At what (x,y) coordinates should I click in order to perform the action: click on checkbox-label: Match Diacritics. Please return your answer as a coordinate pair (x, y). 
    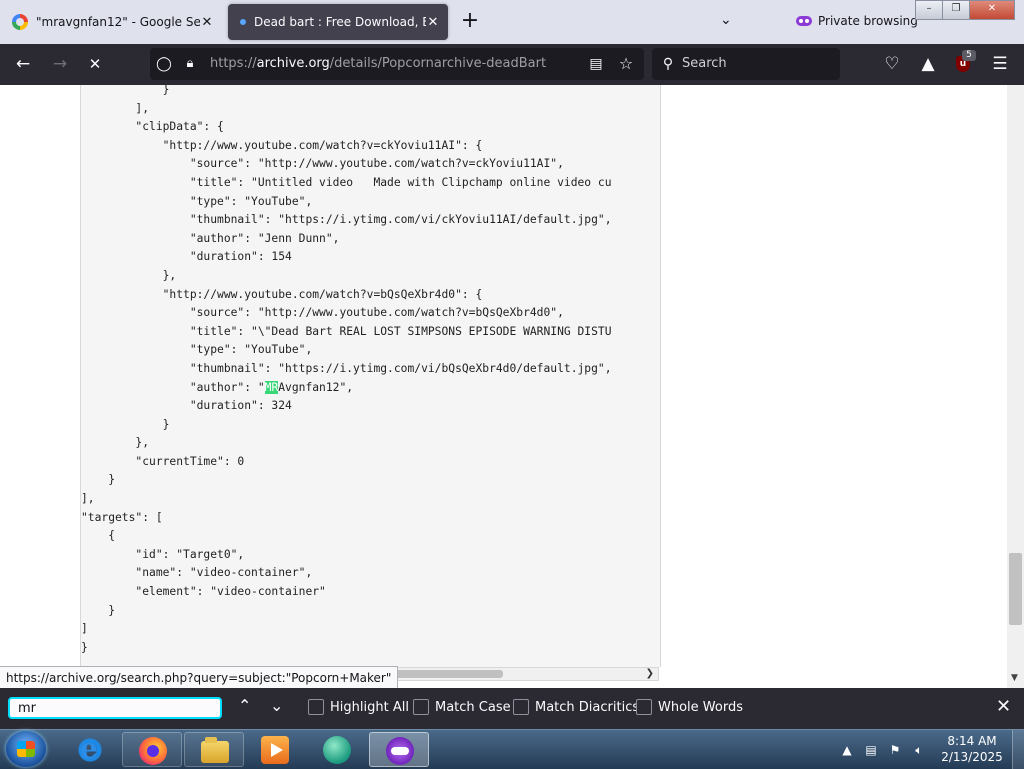
    Looking at the image, I should click on (587, 707).